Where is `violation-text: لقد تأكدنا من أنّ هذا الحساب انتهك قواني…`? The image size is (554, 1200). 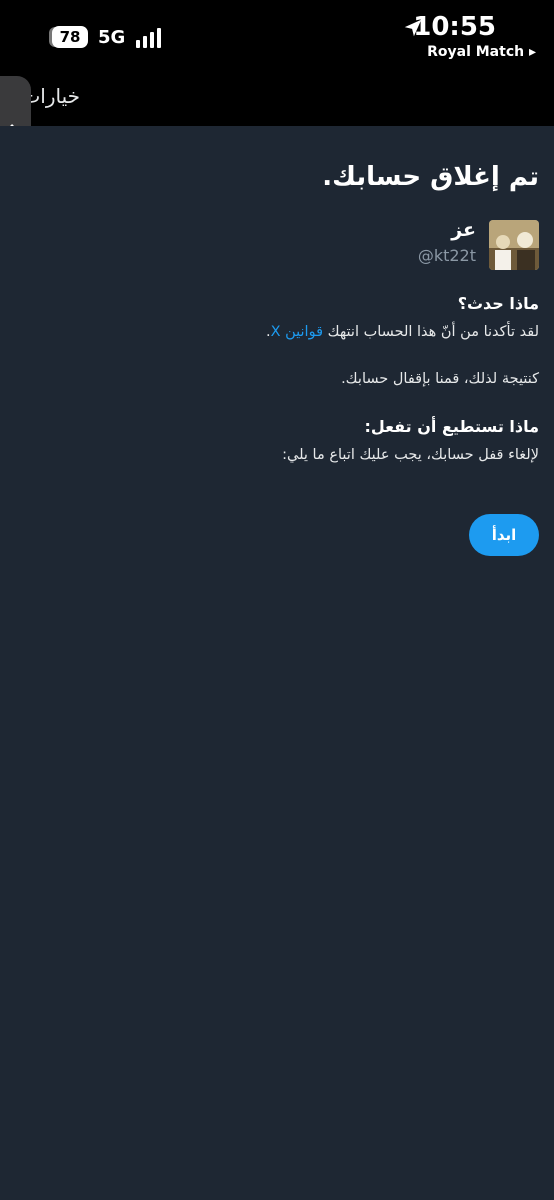 violation-text: لقد تأكدنا من أنّ هذا الحساب انتهك قواني… is located at coordinates (402, 332).